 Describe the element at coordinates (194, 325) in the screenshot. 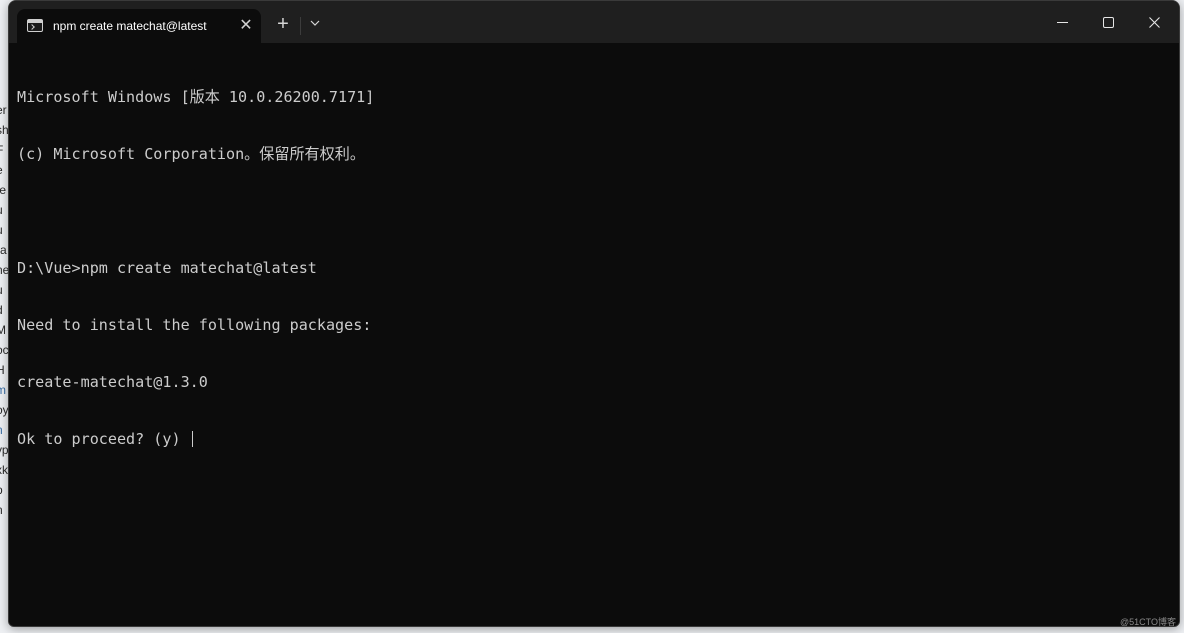

I see `terminal-line: Need to install the following packages:` at that location.